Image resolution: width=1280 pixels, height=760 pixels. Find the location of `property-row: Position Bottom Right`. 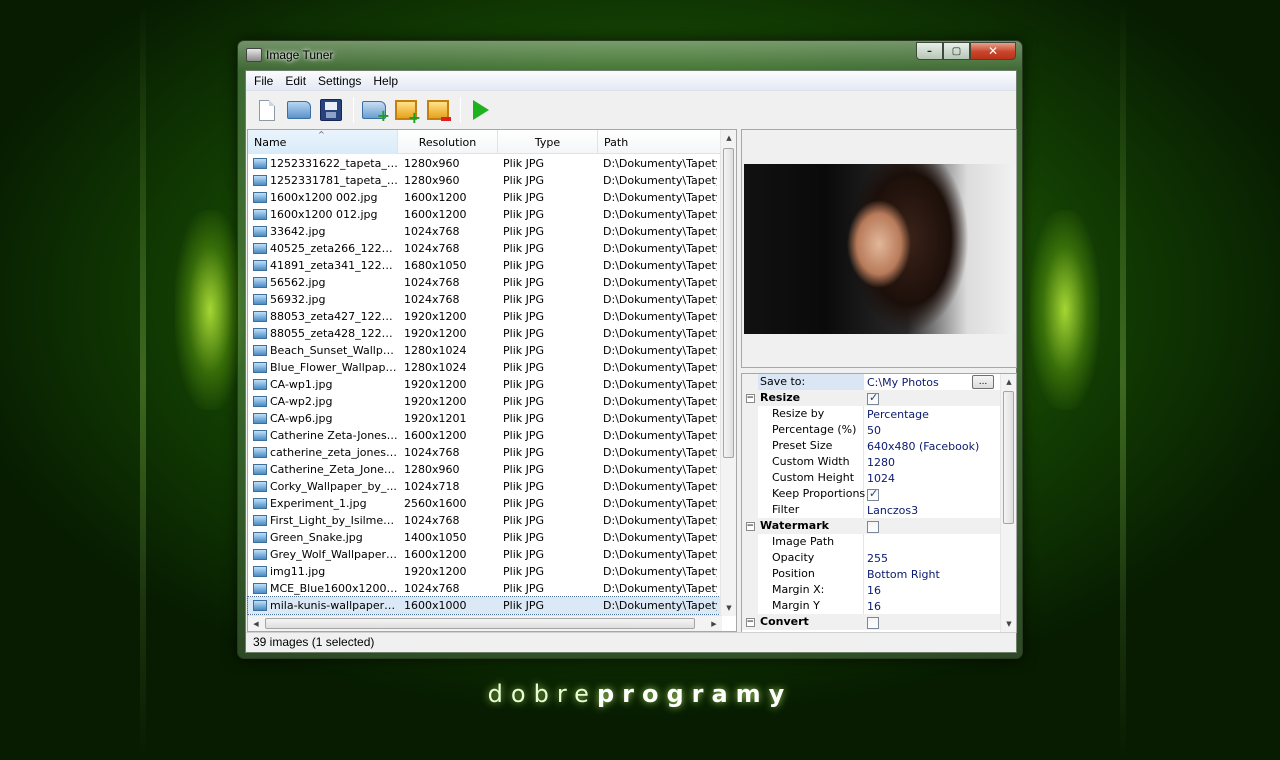

property-row: Position Bottom Right is located at coordinates (879, 574).